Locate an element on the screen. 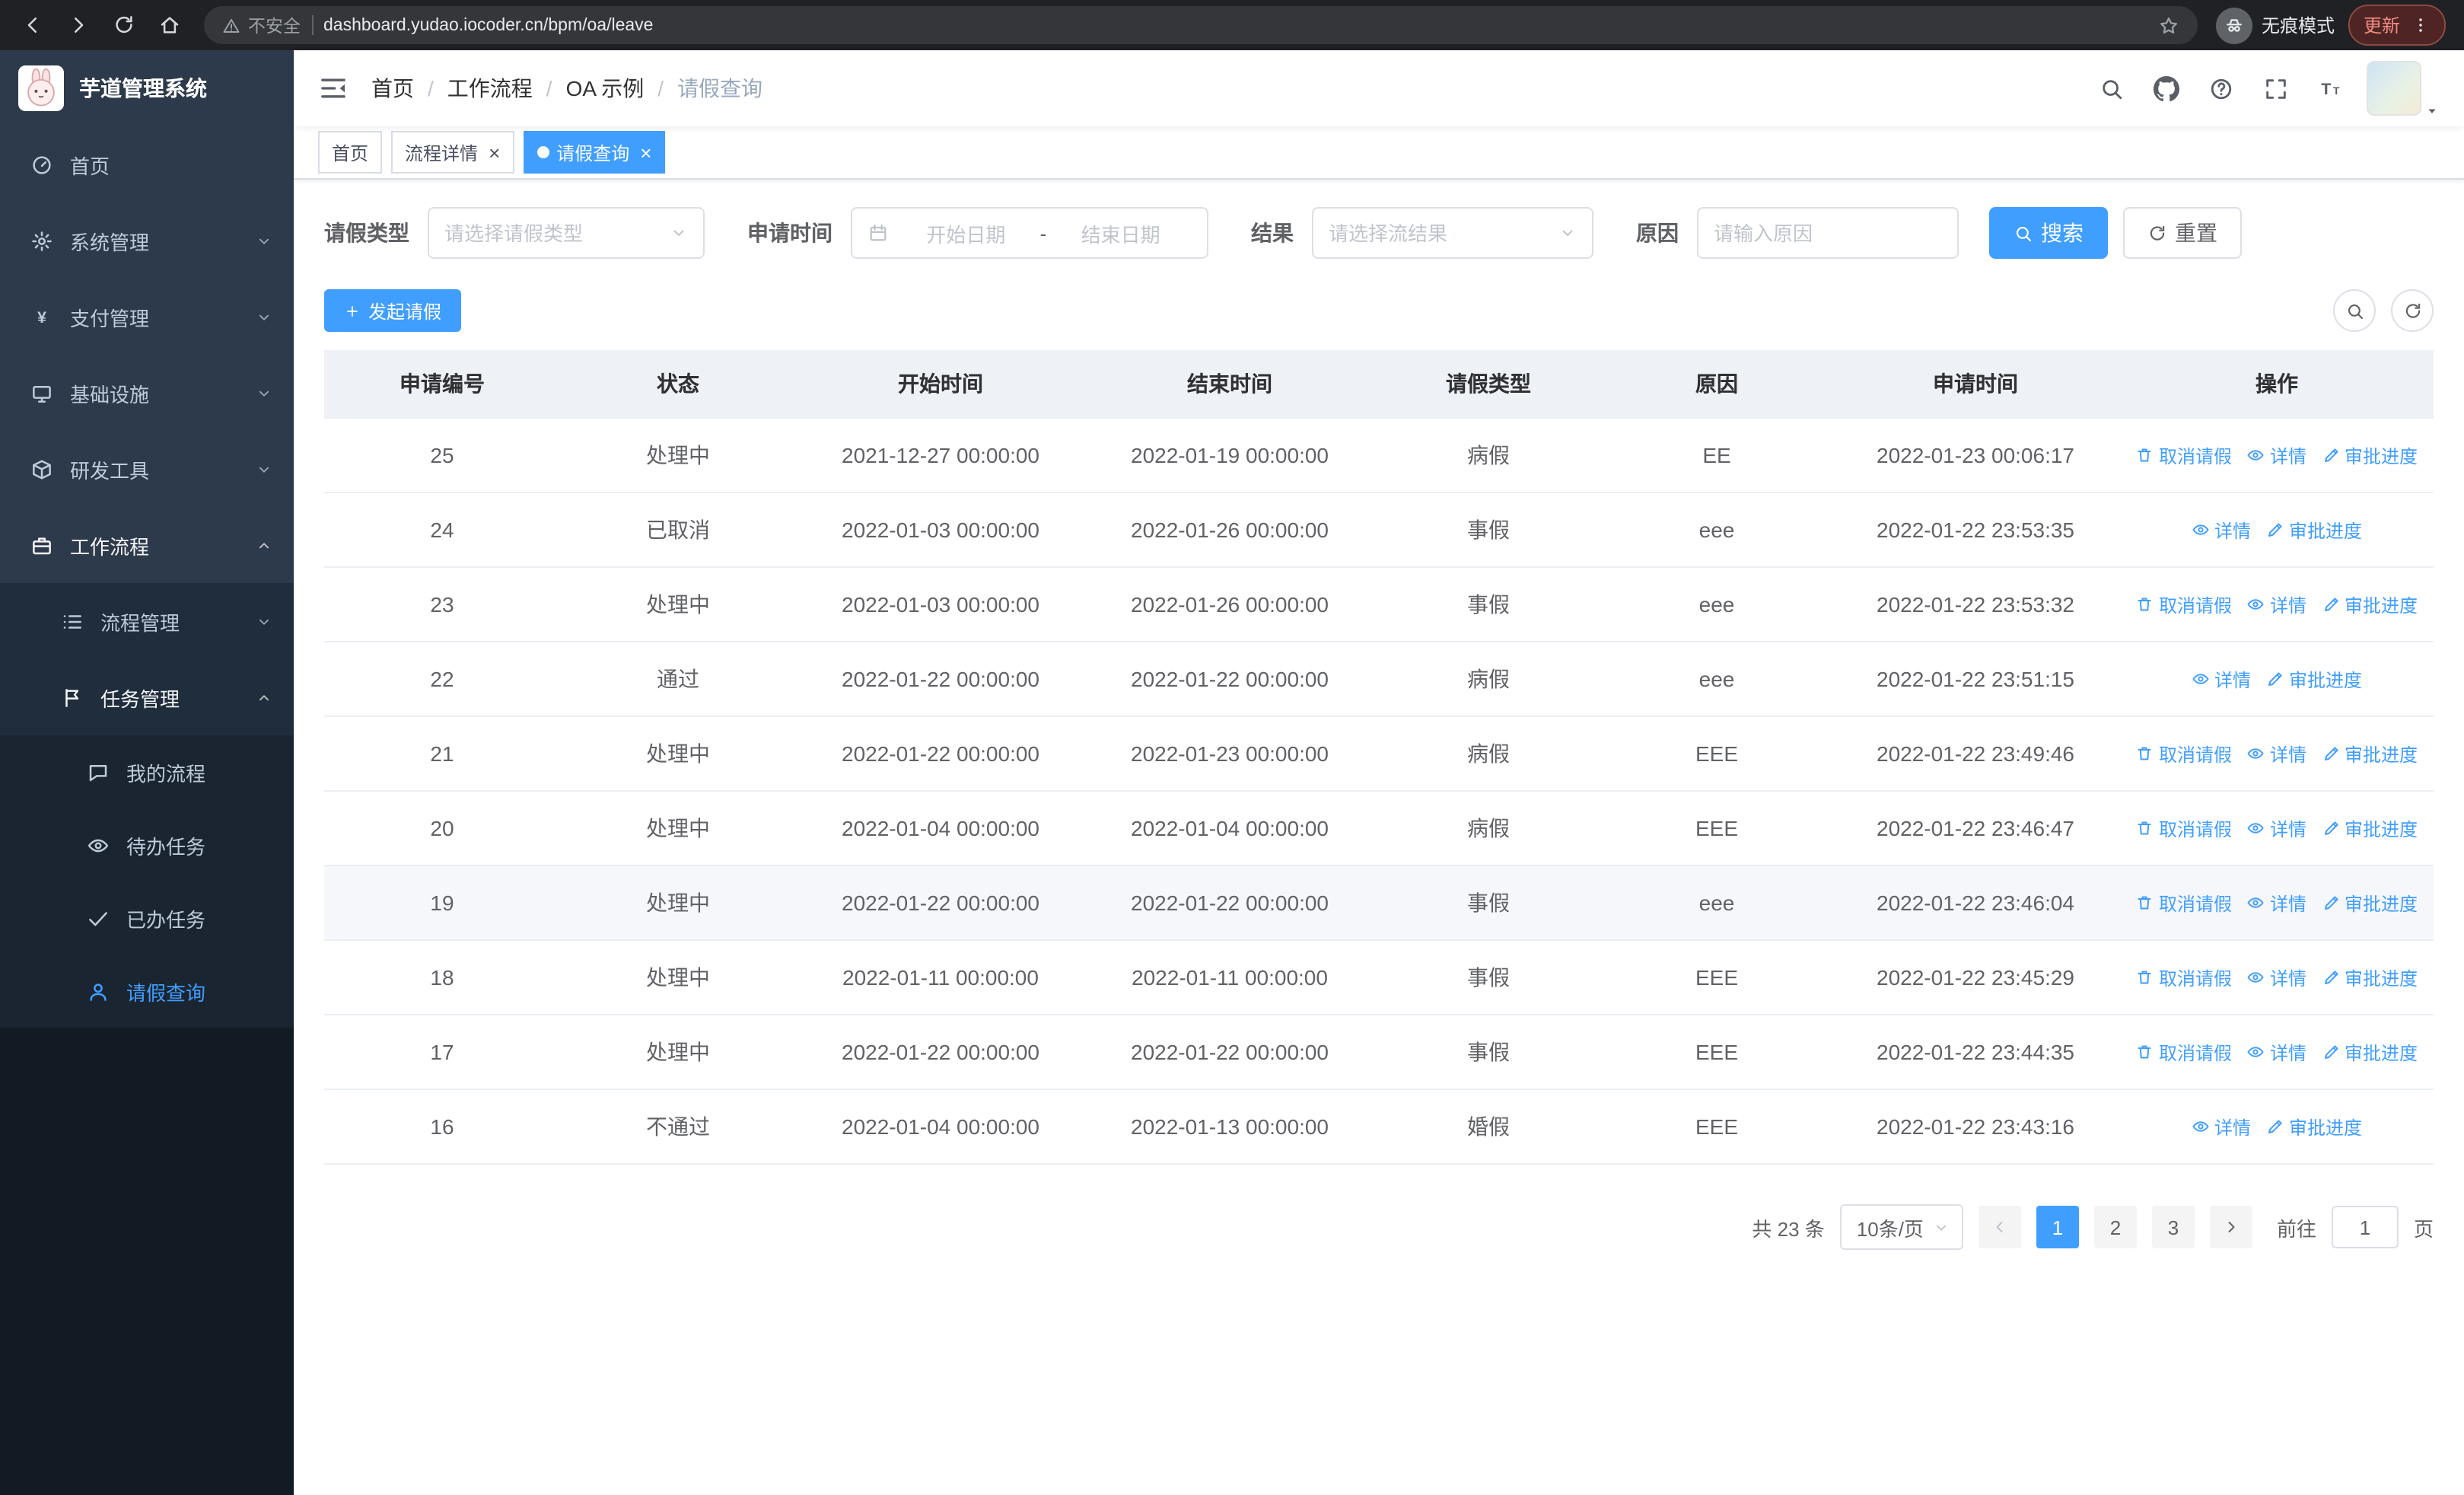 The image size is (2464, 1495). page-button-1: 1 is located at coordinates (2057, 1227).